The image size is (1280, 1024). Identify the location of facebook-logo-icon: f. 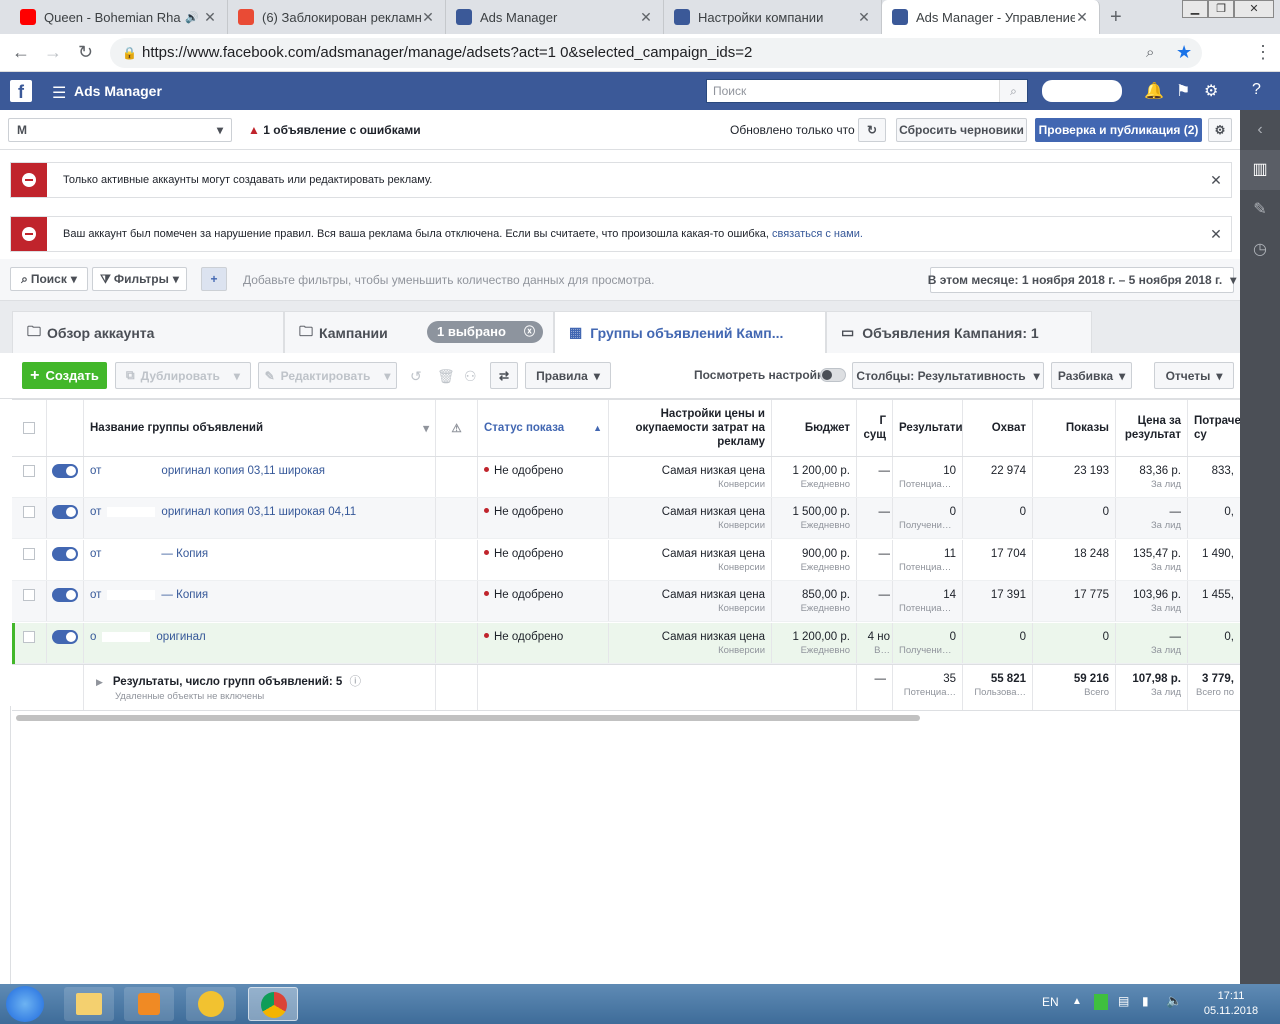
(21, 91).